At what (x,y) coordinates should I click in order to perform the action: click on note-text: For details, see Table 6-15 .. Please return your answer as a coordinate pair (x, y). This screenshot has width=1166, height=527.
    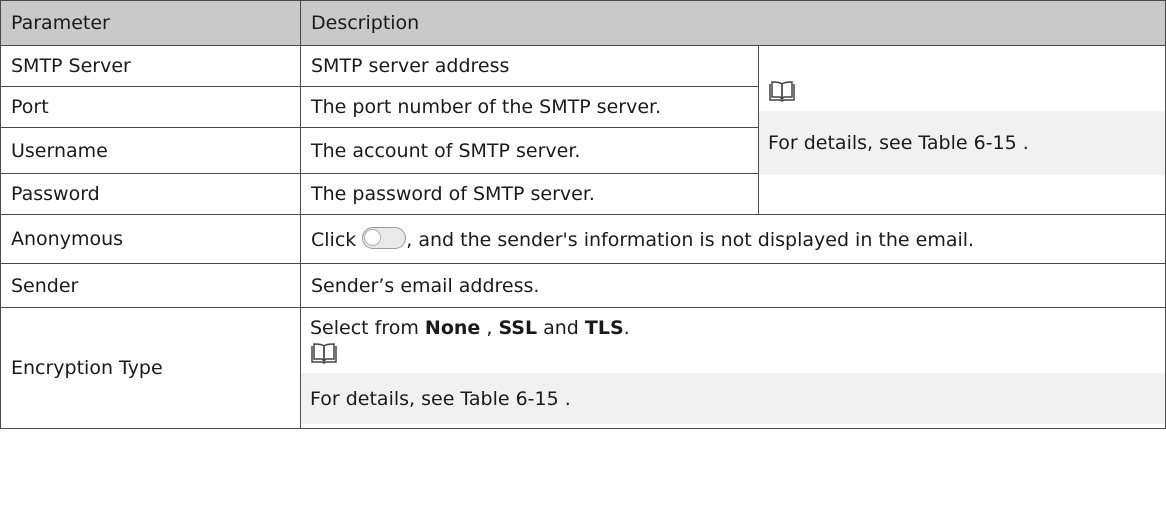
    Looking at the image, I should click on (962, 143).